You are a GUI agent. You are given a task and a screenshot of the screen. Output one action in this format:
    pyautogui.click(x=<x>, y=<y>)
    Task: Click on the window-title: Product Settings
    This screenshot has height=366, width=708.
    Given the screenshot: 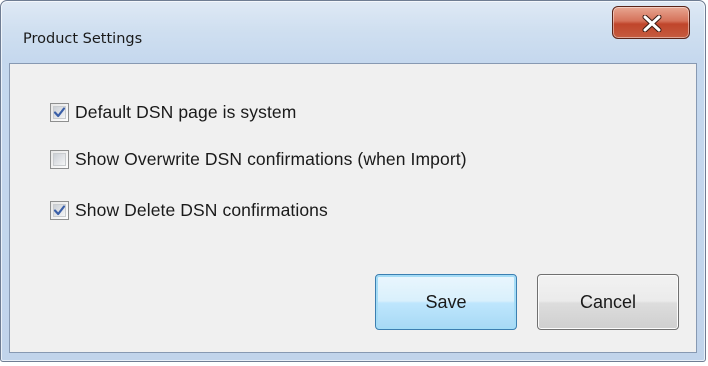 What is the action you would take?
    pyautogui.click(x=83, y=39)
    